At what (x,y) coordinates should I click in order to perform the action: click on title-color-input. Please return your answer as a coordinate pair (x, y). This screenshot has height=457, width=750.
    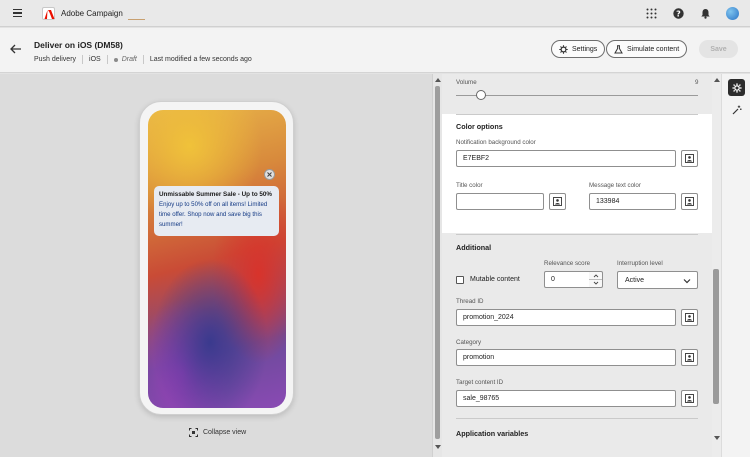
    Looking at the image, I should click on (500, 201).